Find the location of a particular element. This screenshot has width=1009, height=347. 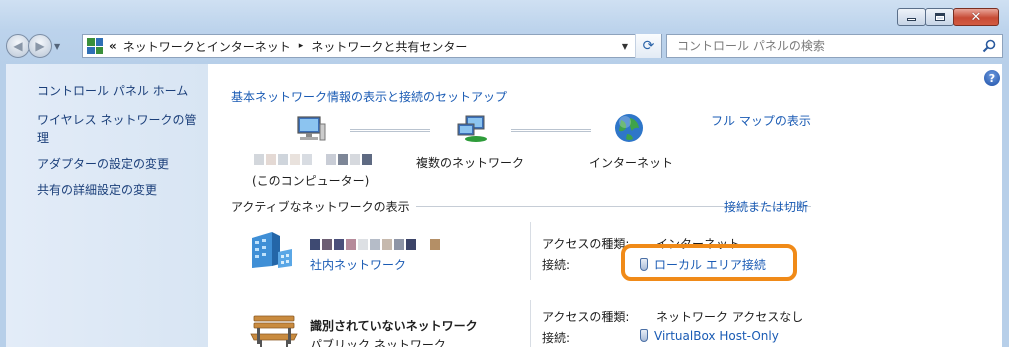

network-1-connection-label: 接続: is located at coordinates (556, 265).